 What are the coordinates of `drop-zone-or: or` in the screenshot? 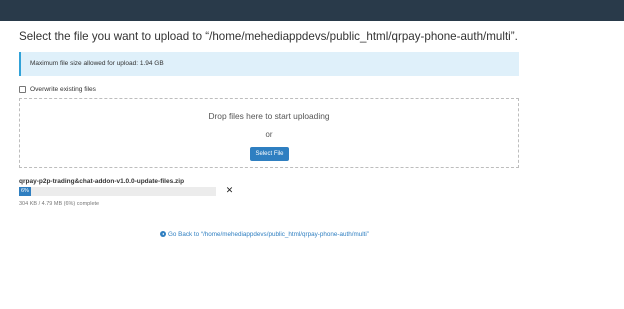 It's located at (269, 134).